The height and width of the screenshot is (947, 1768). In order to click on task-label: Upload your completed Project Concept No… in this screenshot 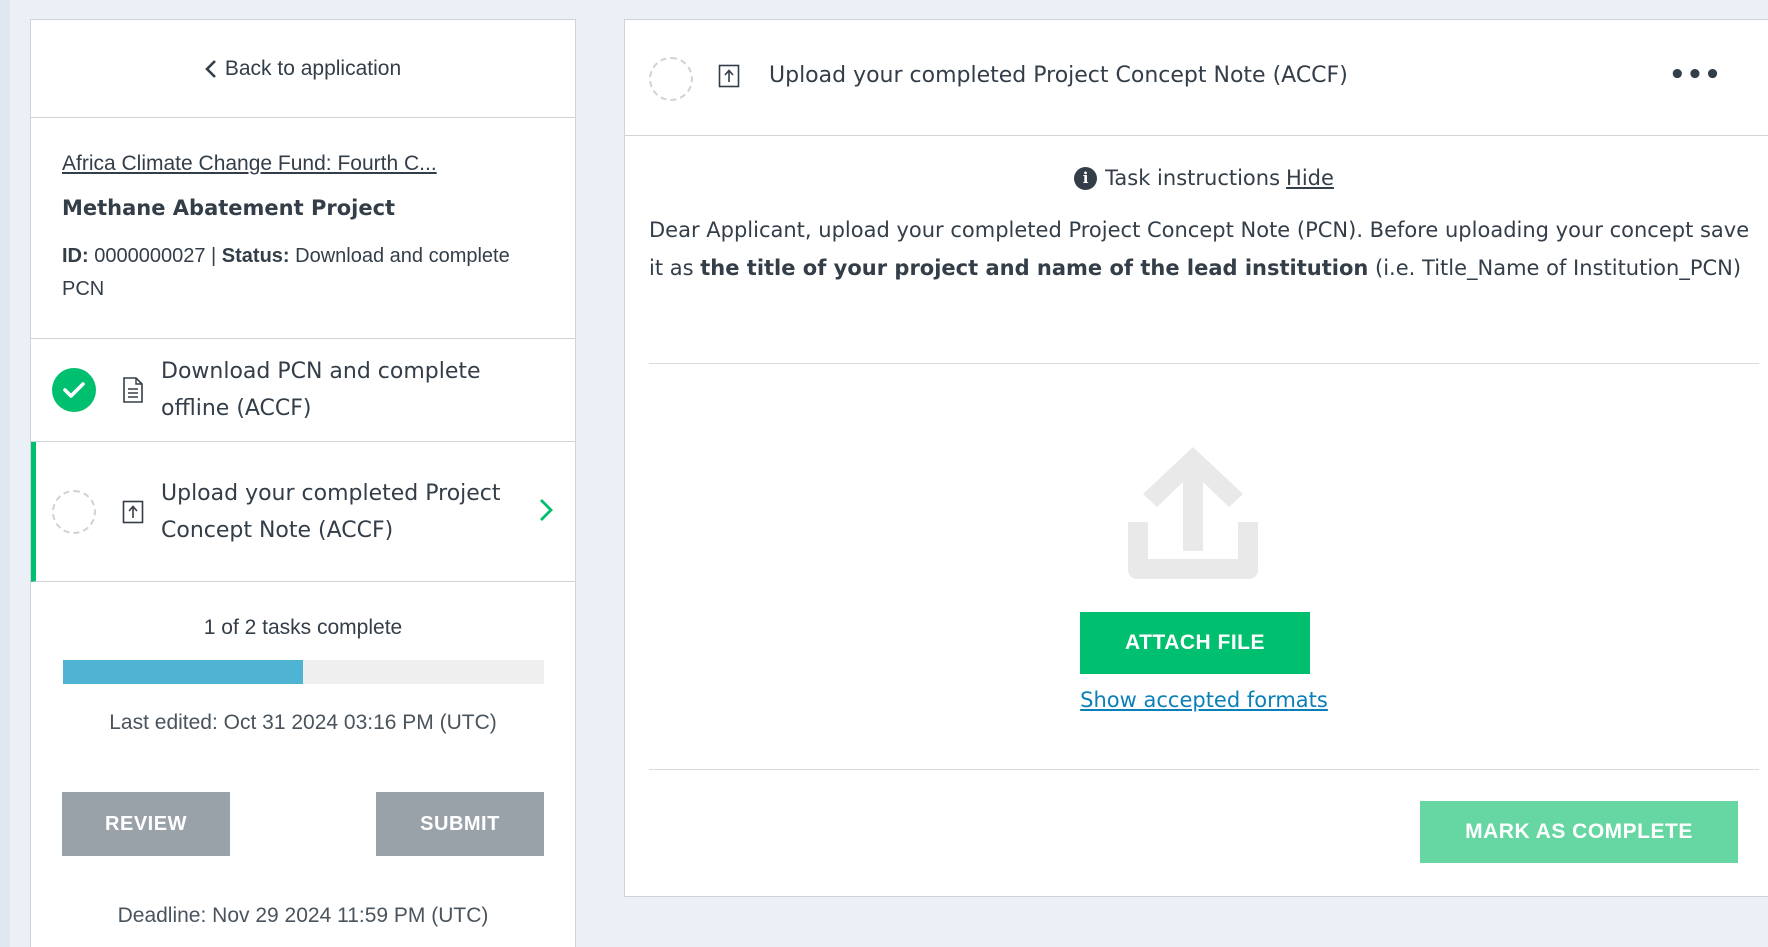, I will do `click(331, 511)`.